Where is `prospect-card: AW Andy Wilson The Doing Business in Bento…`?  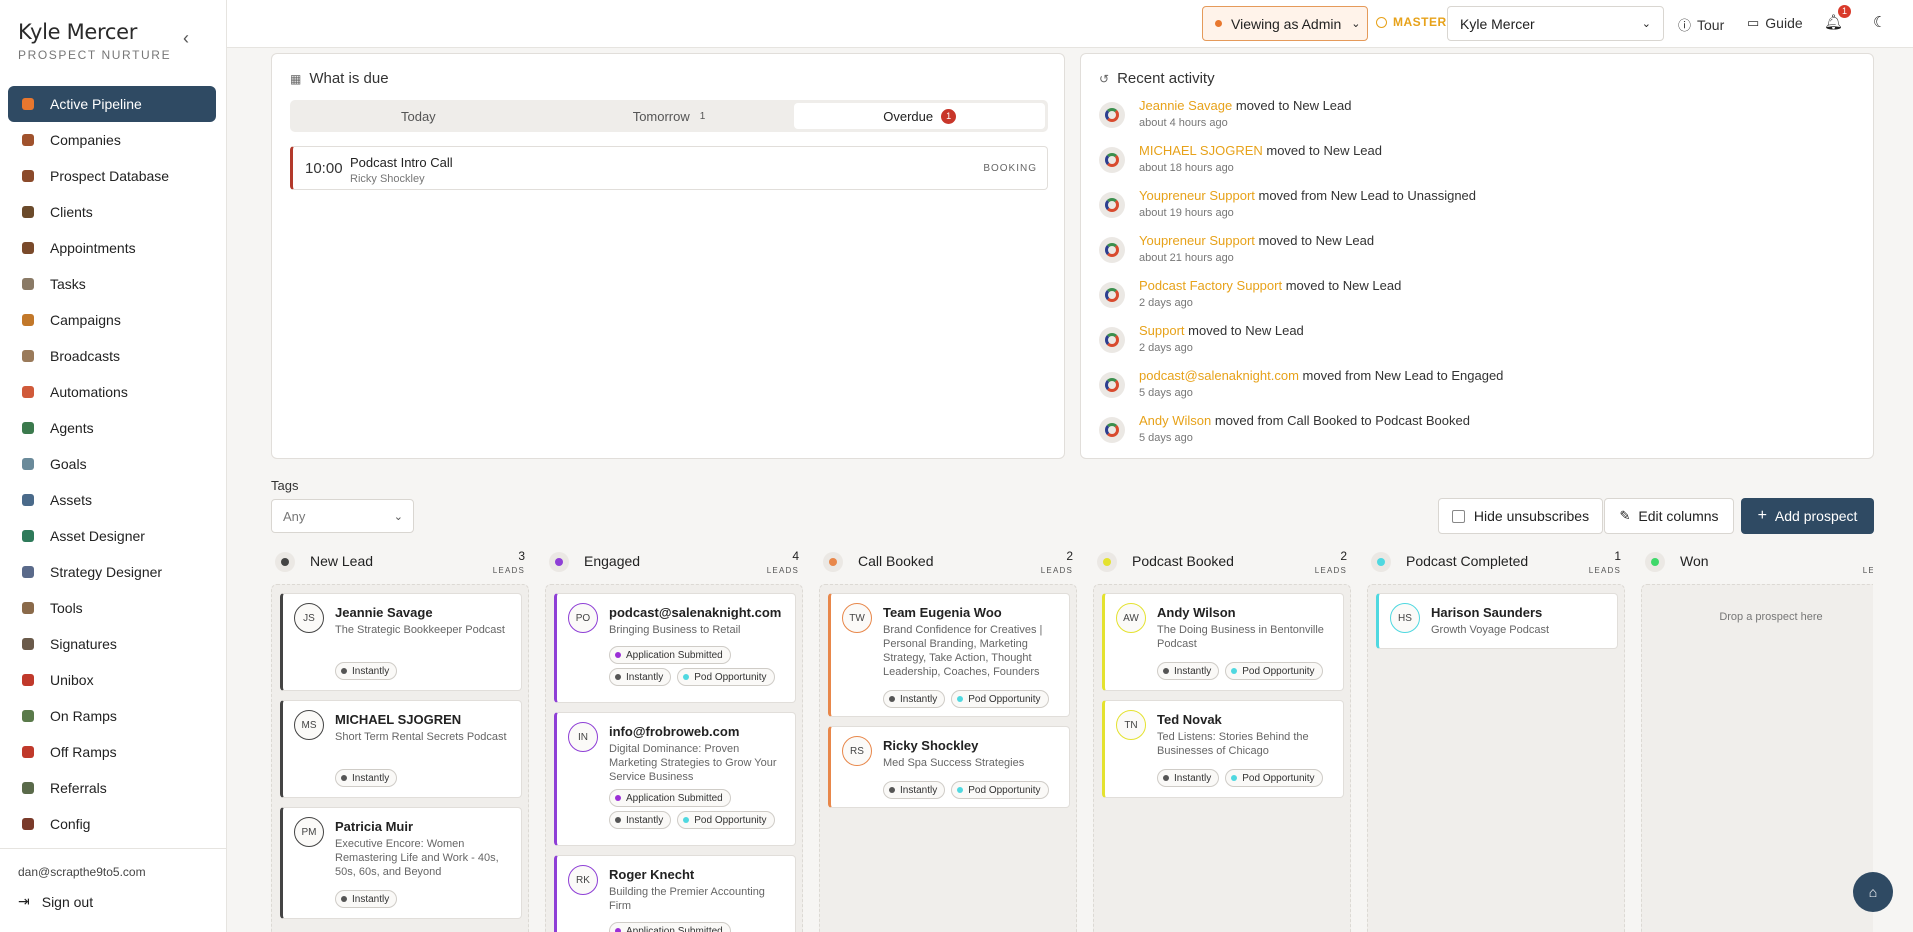
prospect-card: AW Andy Wilson The Doing Business in Bento… is located at coordinates (1223, 642).